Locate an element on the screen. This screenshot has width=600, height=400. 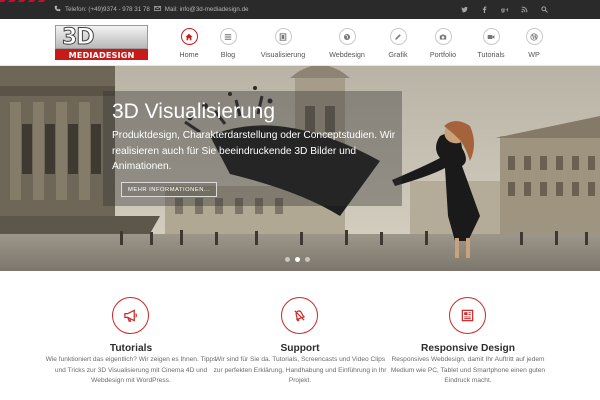
nav-label: Blog is located at coordinates (228, 54).